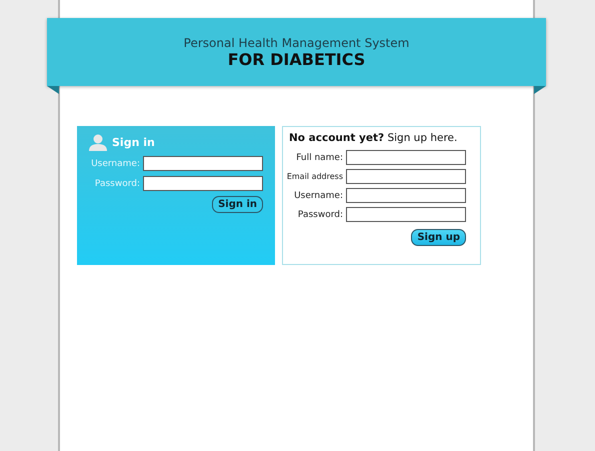  What do you see at coordinates (373, 138) in the screenshot?
I see `sign-up-heading: No account yet? Sign up here.` at bounding box center [373, 138].